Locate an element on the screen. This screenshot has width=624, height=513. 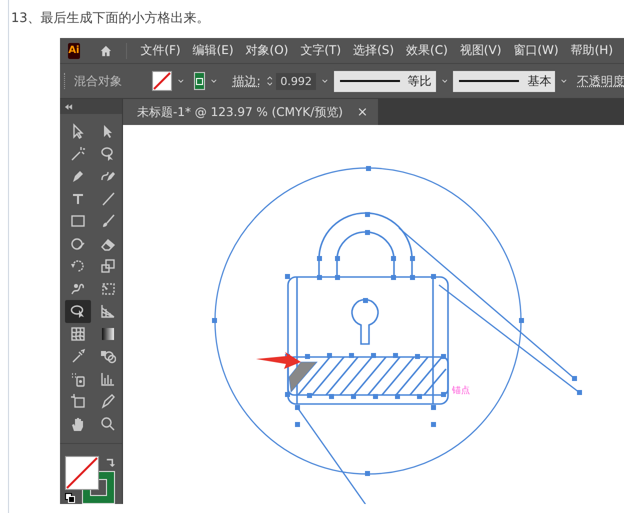
step-caption: 13、最后生成下面的小方格出来。 is located at coordinates (110, 19).